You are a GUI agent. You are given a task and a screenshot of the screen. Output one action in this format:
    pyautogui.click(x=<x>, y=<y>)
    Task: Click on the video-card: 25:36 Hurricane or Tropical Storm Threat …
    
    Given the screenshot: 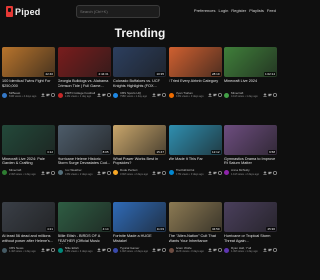 What is the action you would take?
    pyautogui.click(x=250, y=227)
    